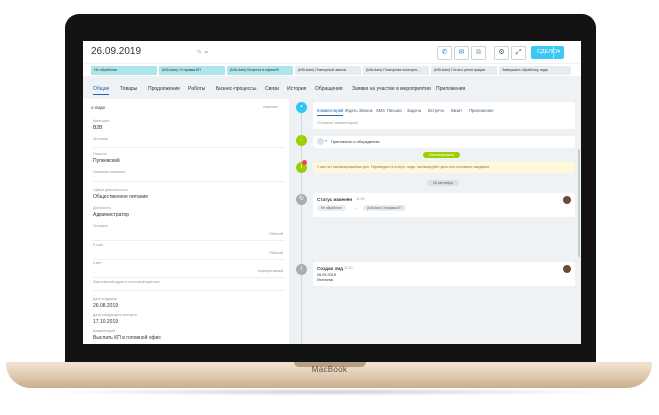 This screenshot has width=659, height=415. I want to click on field-label: Отрасль, so click(100, 154).